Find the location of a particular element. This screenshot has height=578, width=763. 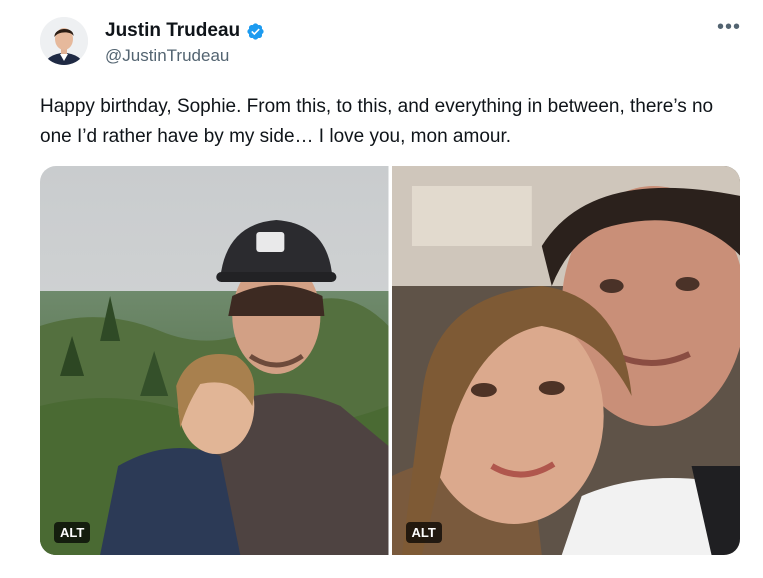

author-name: Justin Trudeau is located at coordinates (172, 31).